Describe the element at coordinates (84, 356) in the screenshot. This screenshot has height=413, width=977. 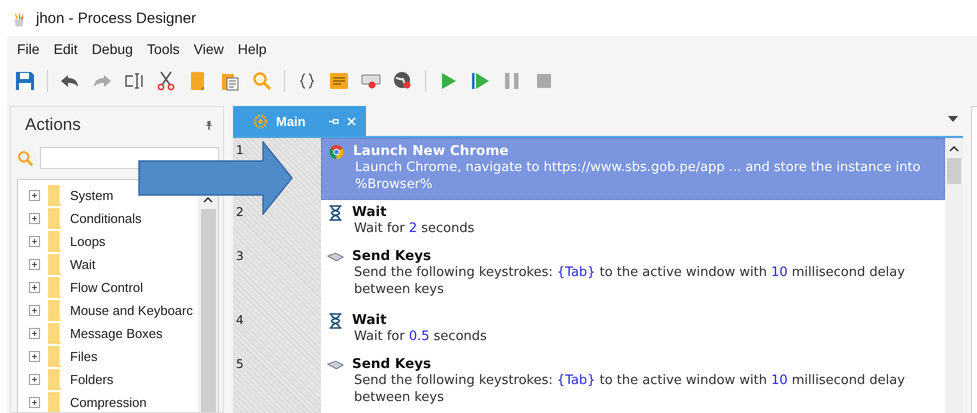
I see `tree-item: Files` at that location.